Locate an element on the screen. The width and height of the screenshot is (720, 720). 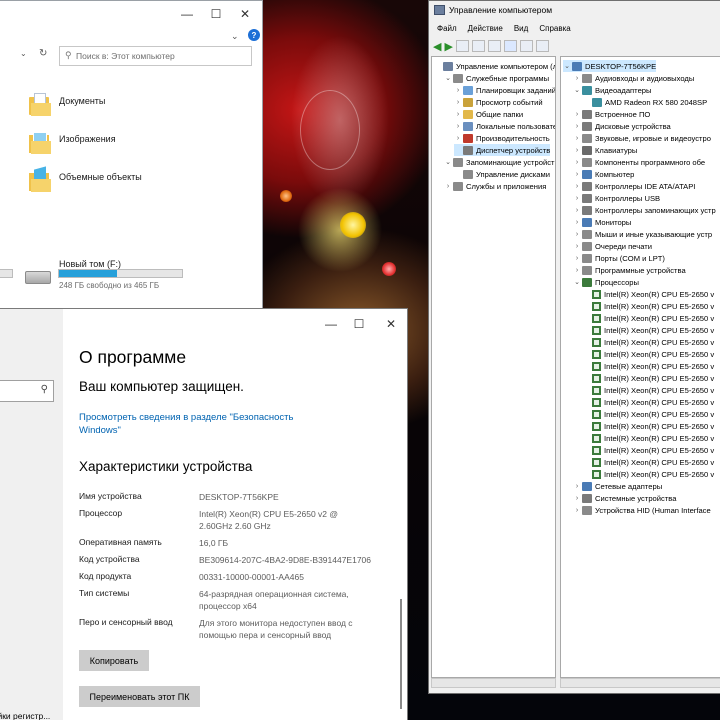
refresh-icon is located at coordinates (526, 46).